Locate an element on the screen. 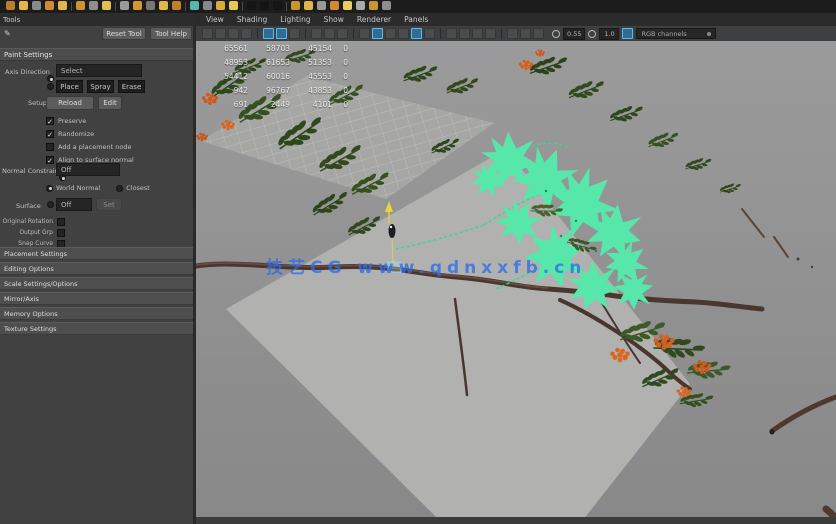 The width and height of the screenshot is (836, 524). channel-toggle-icon is located at coordinates (628, 33).